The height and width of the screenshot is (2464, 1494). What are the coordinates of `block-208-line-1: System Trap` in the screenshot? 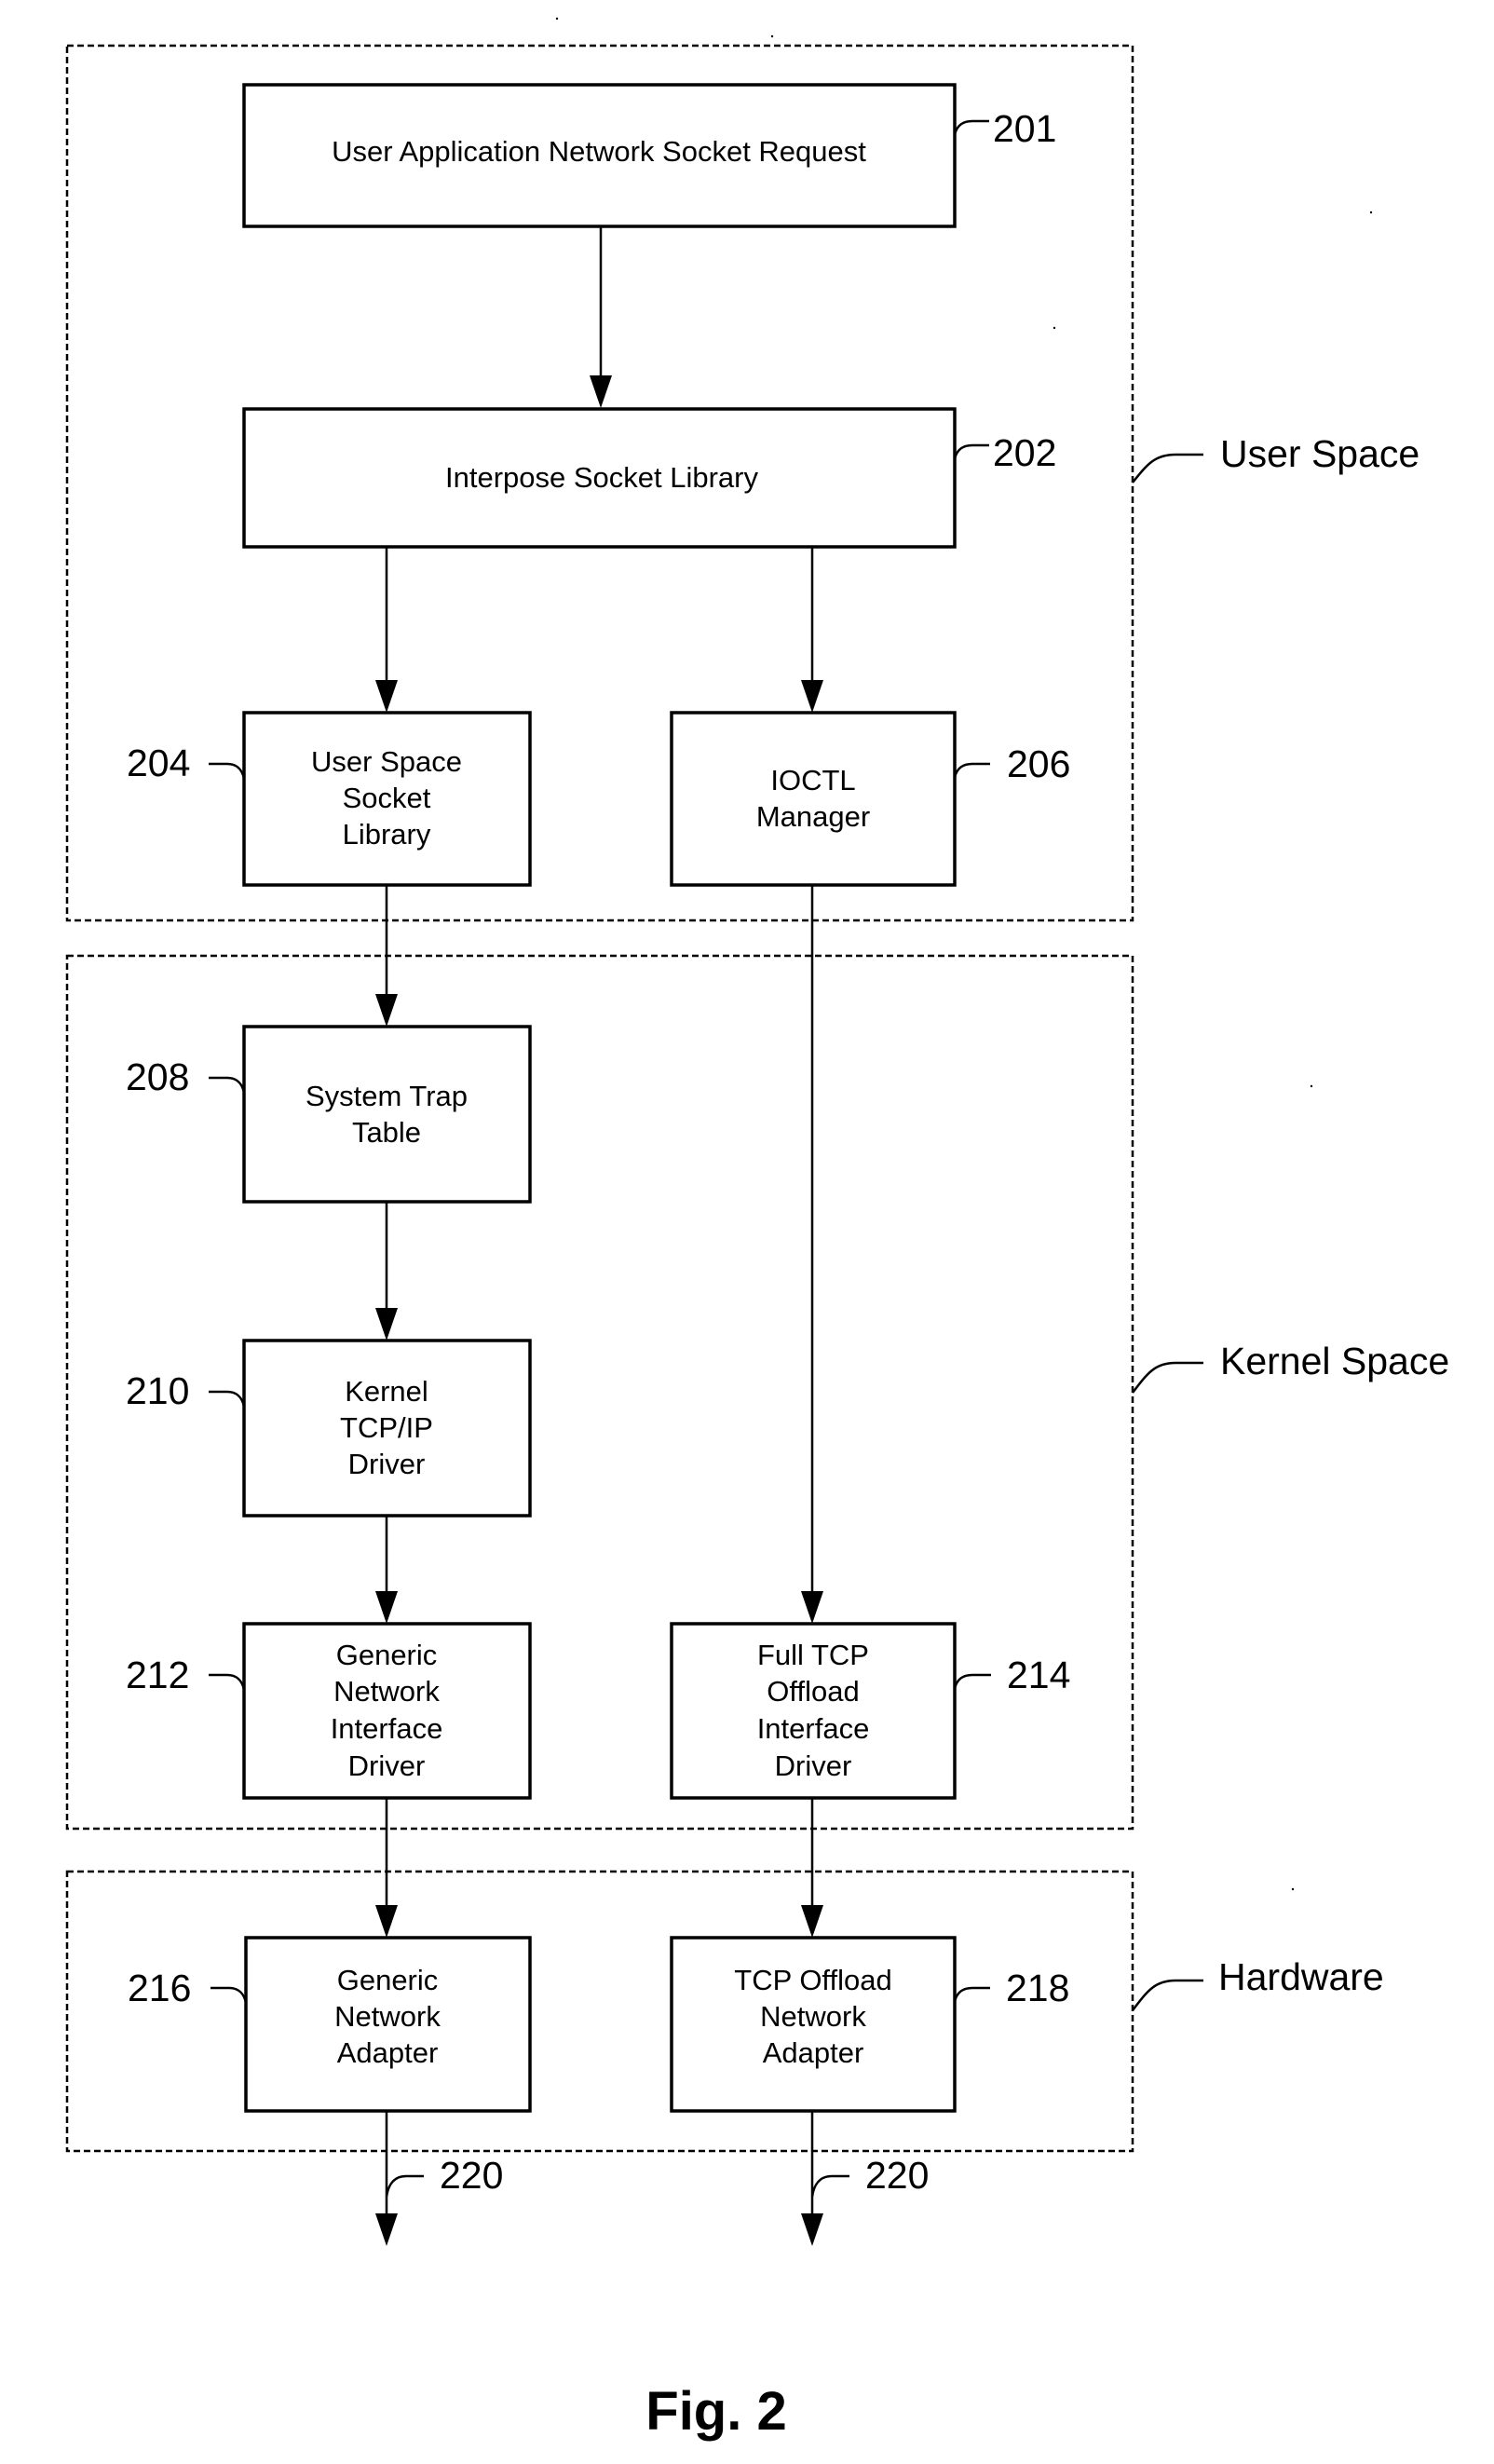 It's located at (387, 1096).